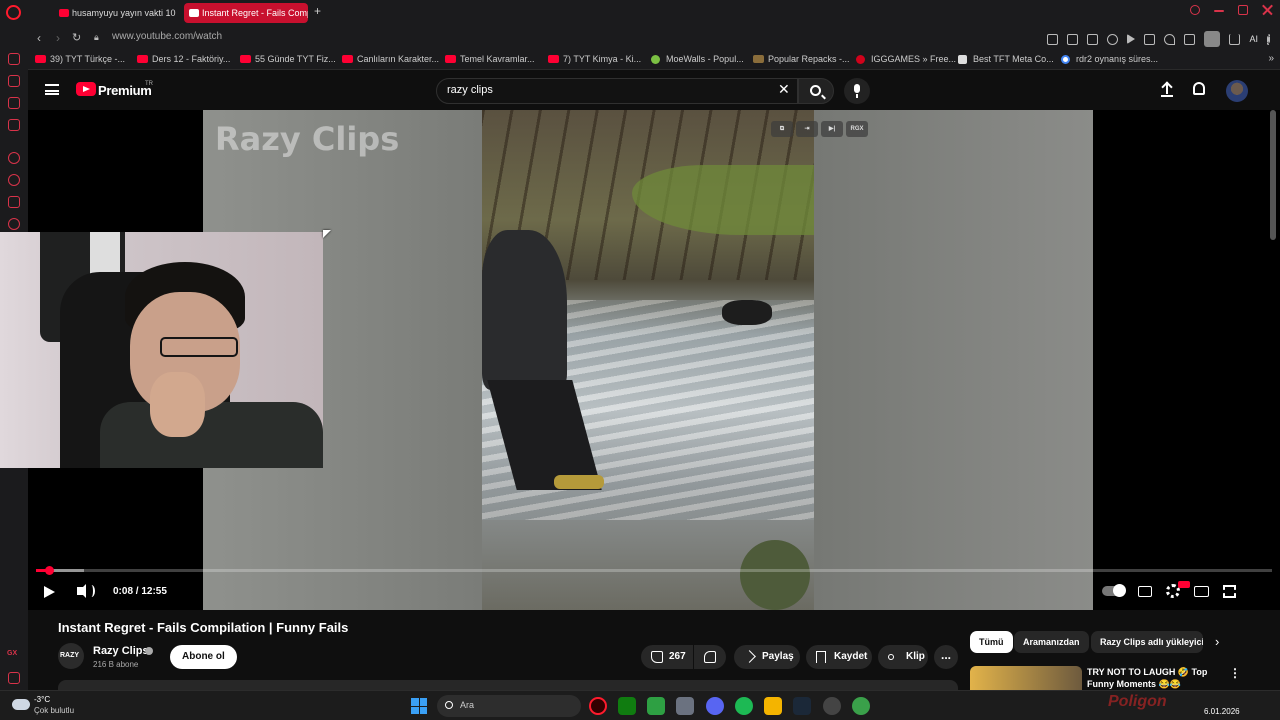 The height and width of the screenshot is (720, 1280). Describe the element at coordinates (598, 706) in the screenshot. I see `opera-gx-app-icon` at that location.